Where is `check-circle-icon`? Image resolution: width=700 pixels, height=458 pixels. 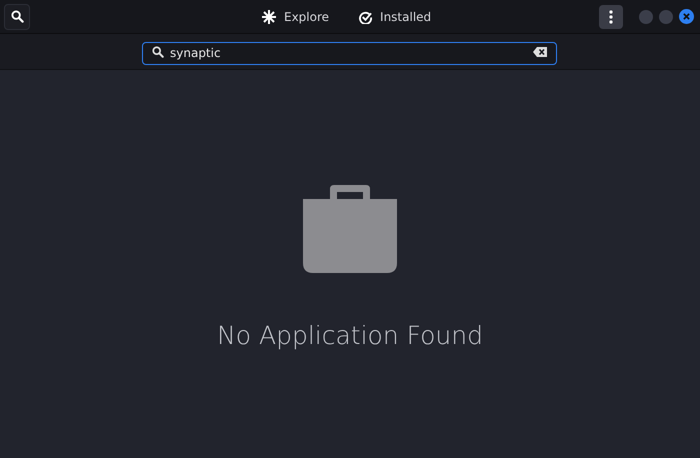
check-circle-icon is located at coordinates (365, 17).